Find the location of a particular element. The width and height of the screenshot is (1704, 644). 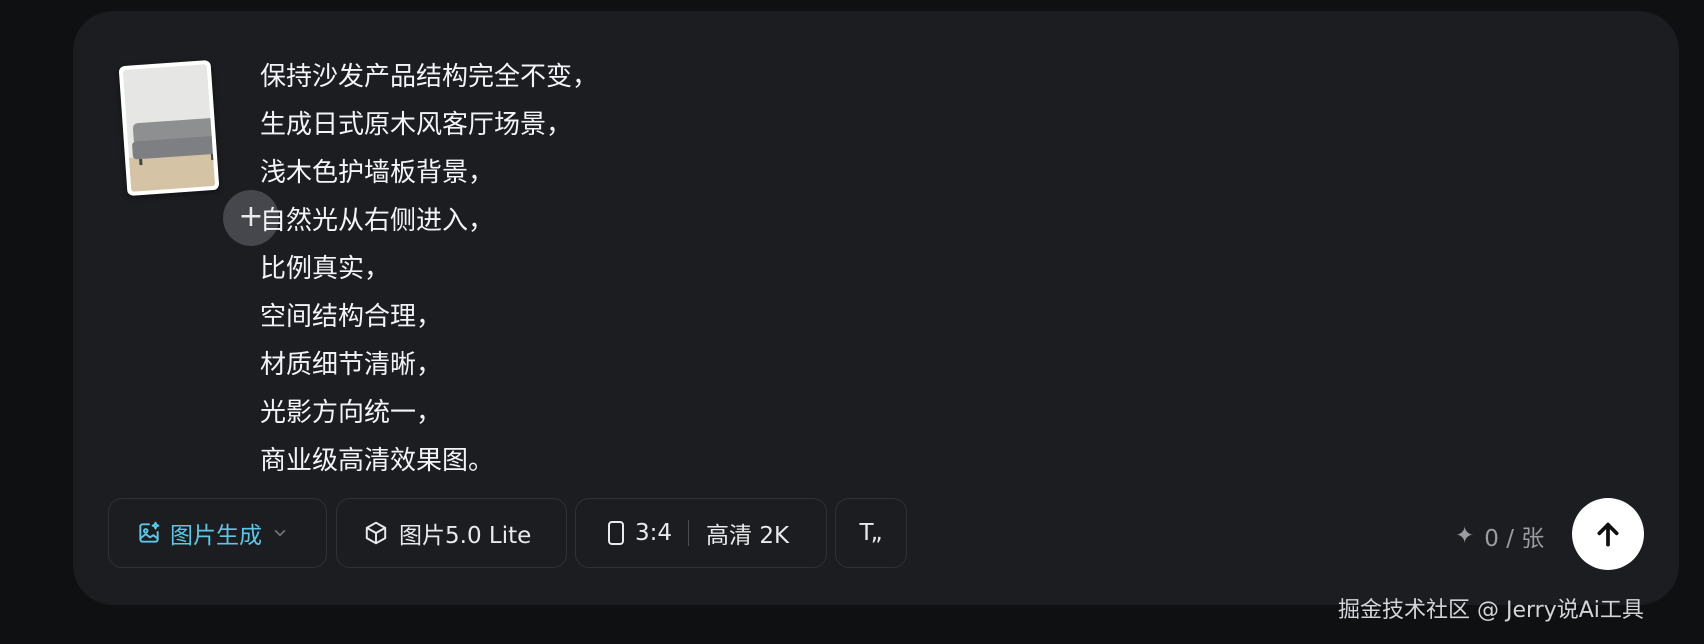

ratio-quality-button: 3:4 高清 2K is located at coordinates (701, 533).